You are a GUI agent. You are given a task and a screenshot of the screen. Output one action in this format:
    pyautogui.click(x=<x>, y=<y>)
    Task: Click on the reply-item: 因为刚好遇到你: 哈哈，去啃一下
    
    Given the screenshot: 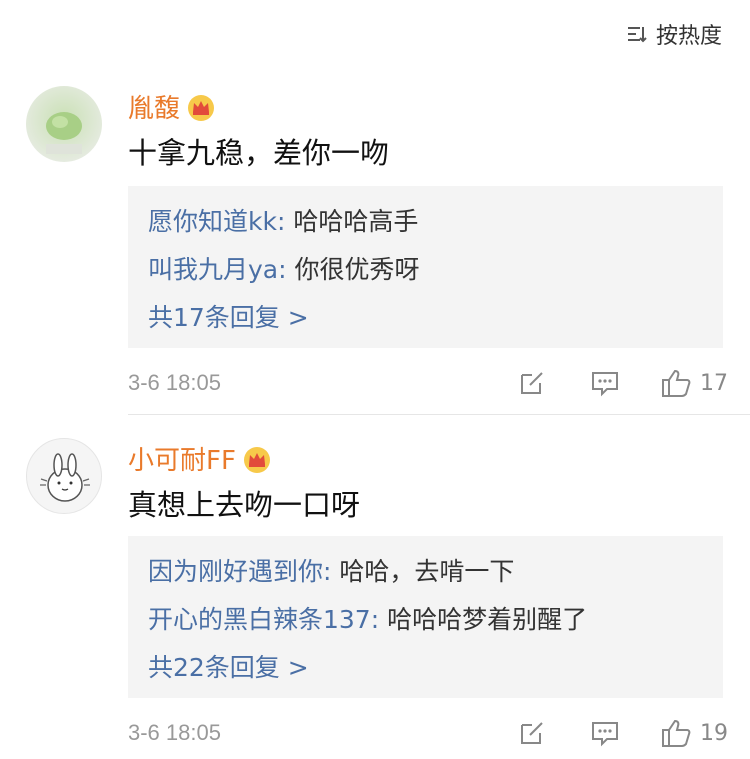 What is the action you would take?
    pyautogui.click(x=425, y=572)
    